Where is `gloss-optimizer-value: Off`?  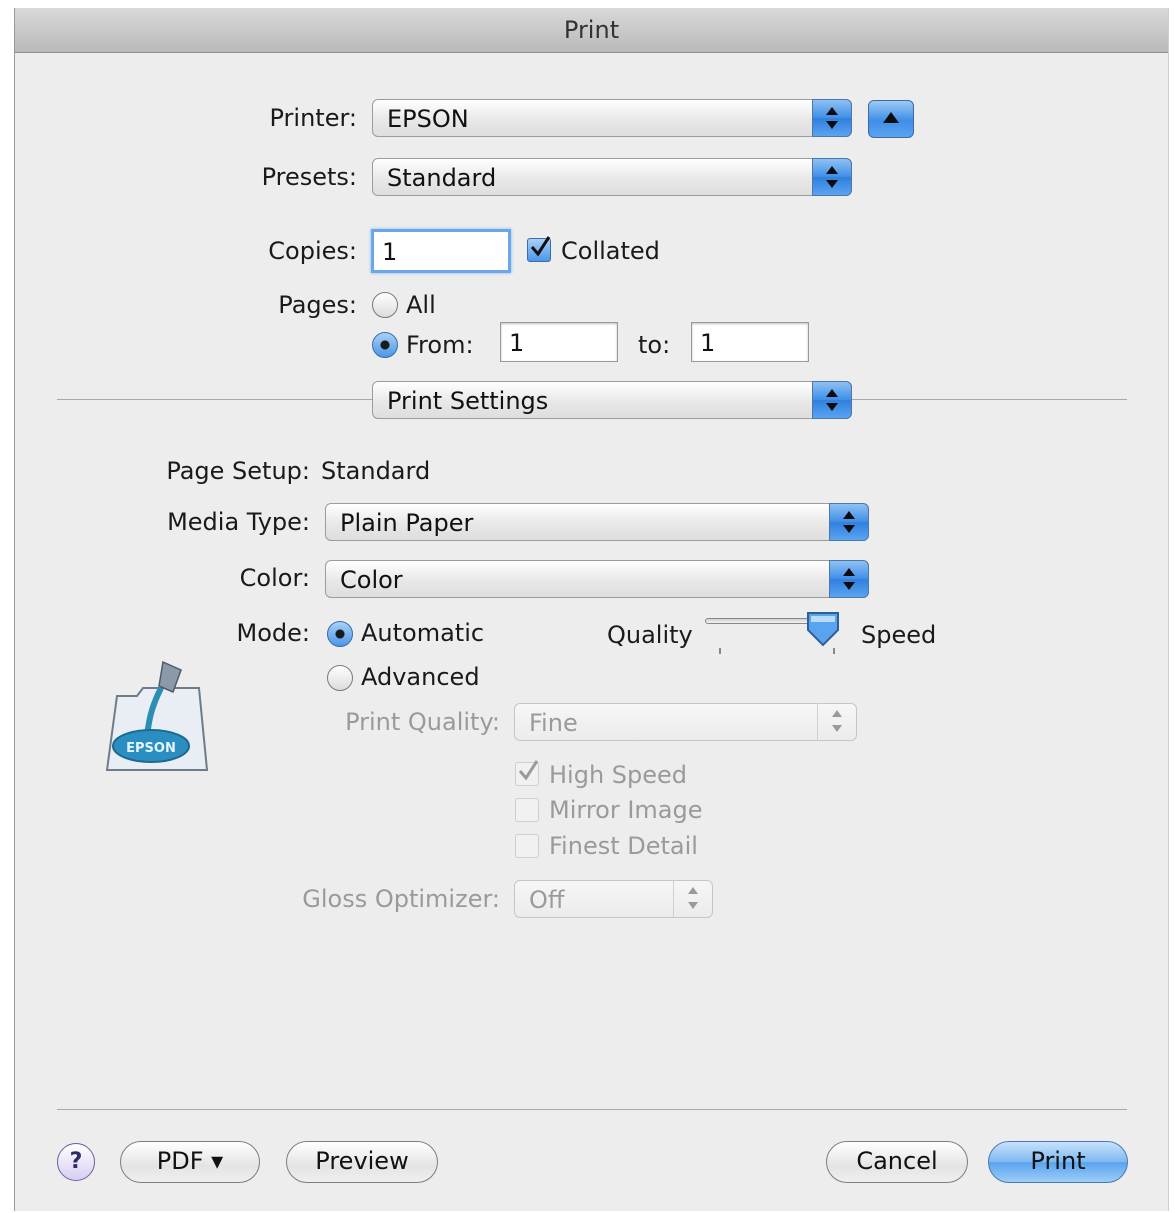 gloss-optimizer-value: Off is located at coordinates (547, 900).